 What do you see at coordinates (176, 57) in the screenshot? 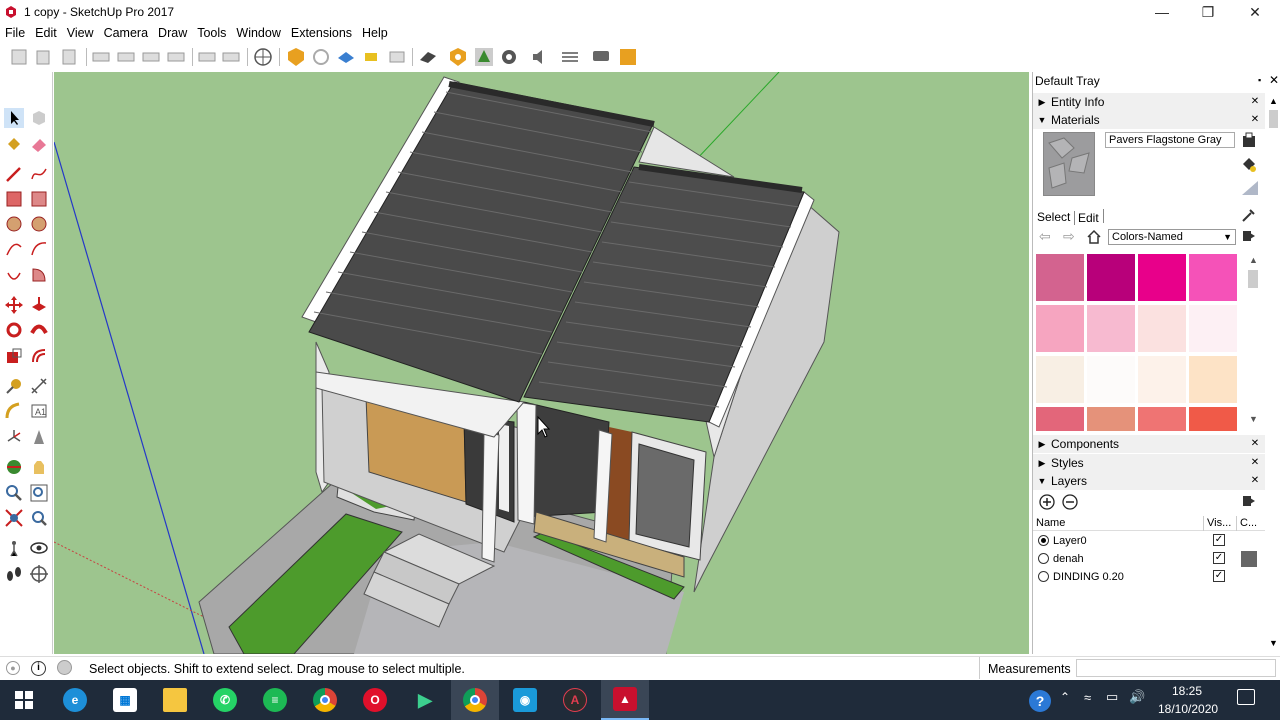
I see `erase-icon` at bounding box center [176, 57].